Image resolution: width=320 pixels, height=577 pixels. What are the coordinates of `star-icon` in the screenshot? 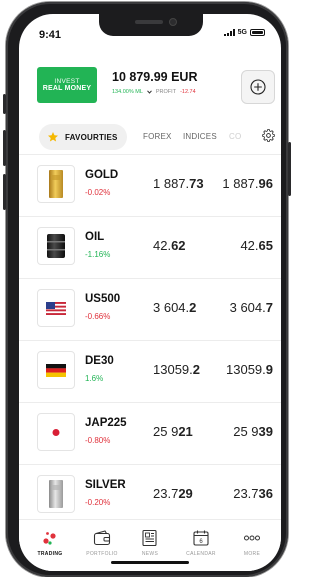 It's located at (53, 137).